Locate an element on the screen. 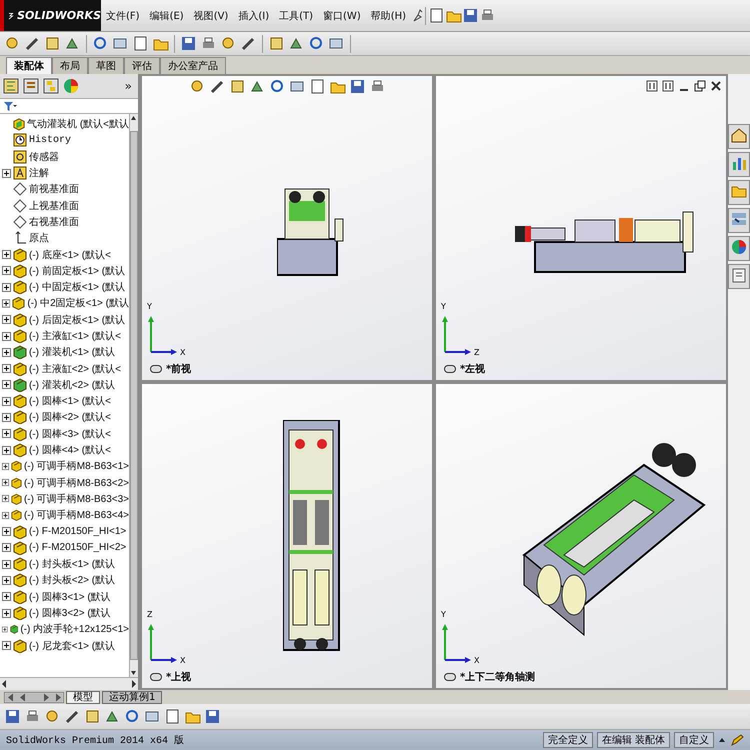  up-arrow-icon is located at coordinates (722, 740).